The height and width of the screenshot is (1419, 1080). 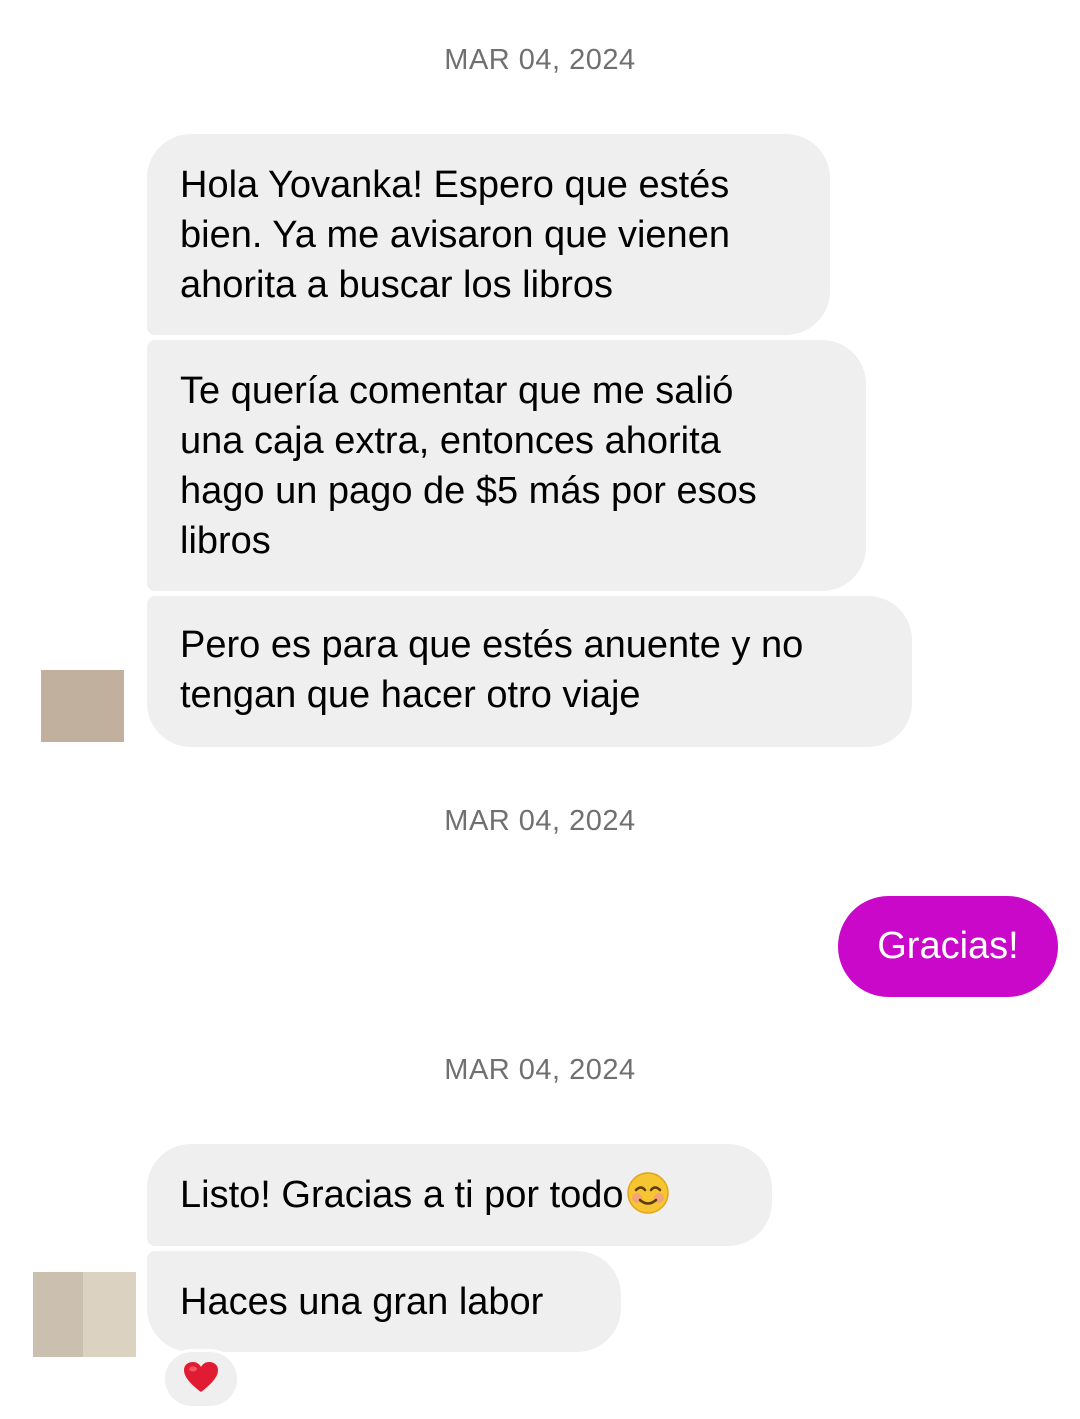 I want to click on heart-icon, so click(x=201, y=1379).